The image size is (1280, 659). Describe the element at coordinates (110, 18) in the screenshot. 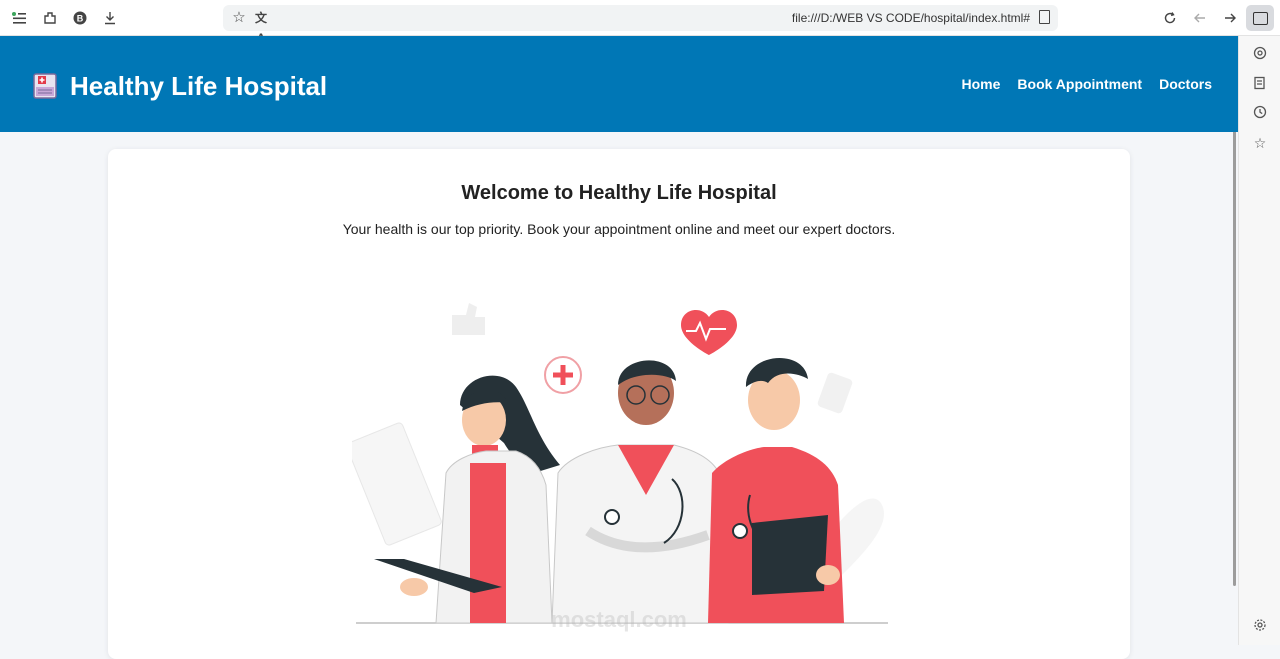

I see `download-icon` at that location.